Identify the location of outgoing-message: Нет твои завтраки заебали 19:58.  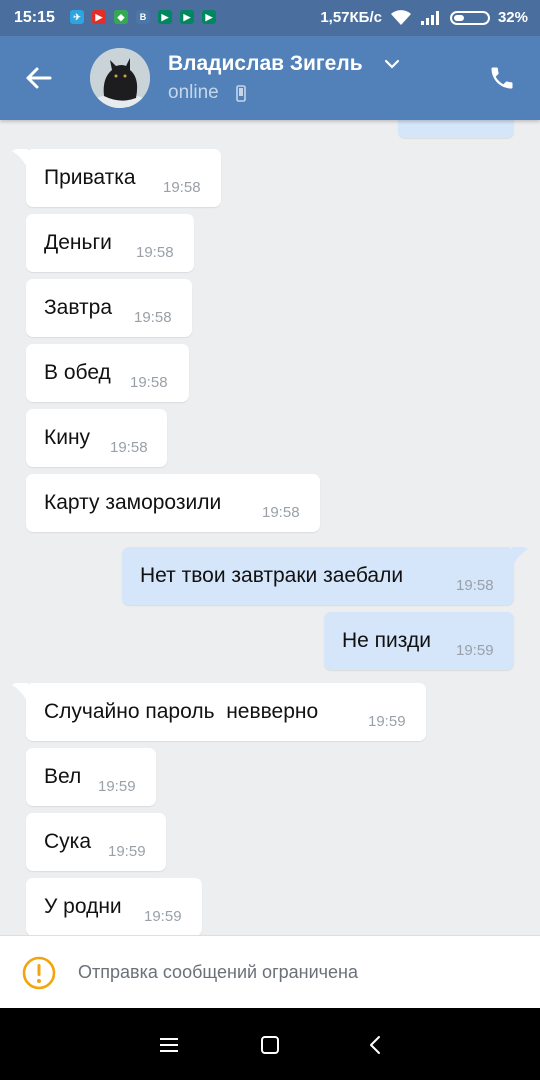
(325, 576).